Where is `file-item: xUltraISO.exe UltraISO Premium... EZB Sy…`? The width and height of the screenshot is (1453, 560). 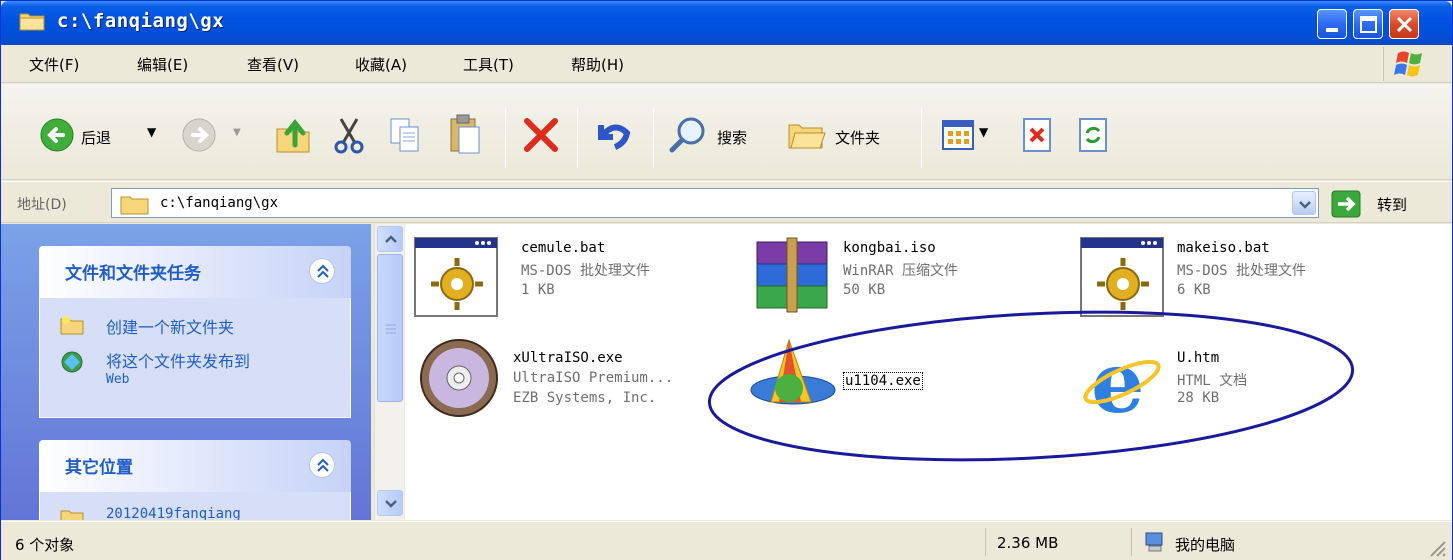 file-item: xUltraISO.exe UltraISO Premium... EZB Sy… is located at coordinates (577, 381).